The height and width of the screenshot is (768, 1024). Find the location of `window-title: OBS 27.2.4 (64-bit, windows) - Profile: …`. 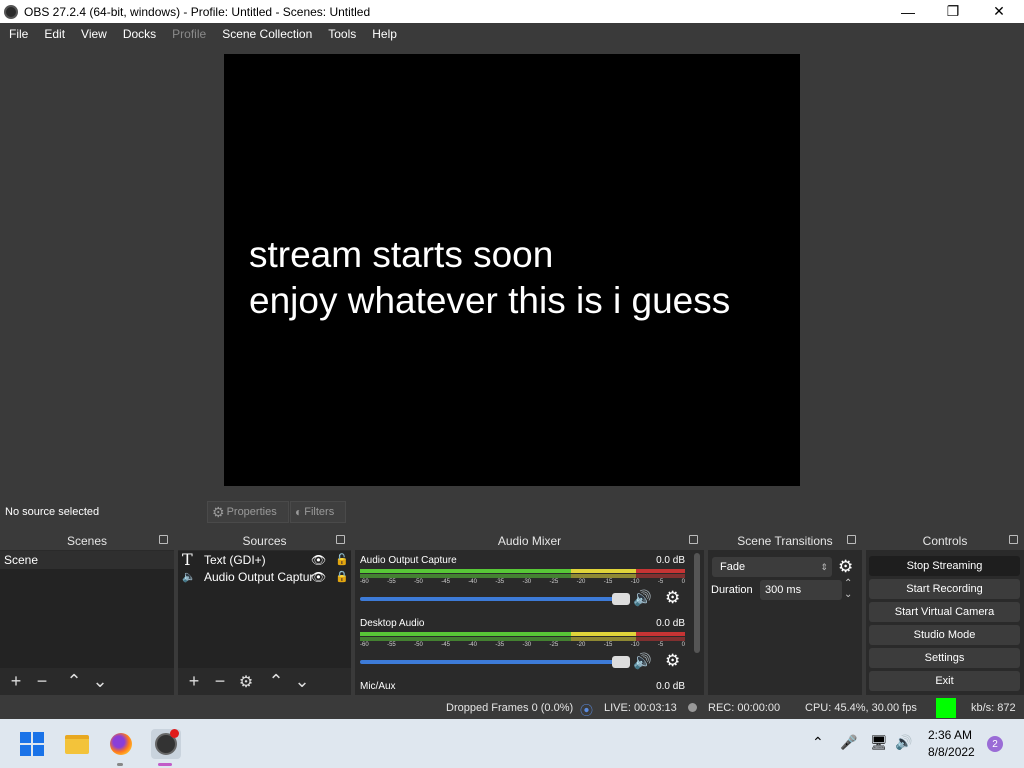

window-title: OBS 27.2.4 (64-bit, windows) - Profile: … is located at coordinates (197, 11).